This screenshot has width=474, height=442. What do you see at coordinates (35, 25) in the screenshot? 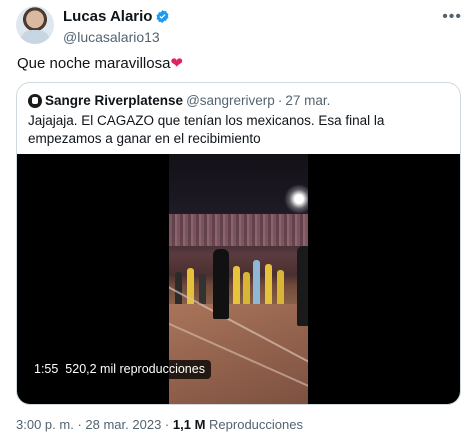
I see `author-avatar` at bounding box center [35, 25].